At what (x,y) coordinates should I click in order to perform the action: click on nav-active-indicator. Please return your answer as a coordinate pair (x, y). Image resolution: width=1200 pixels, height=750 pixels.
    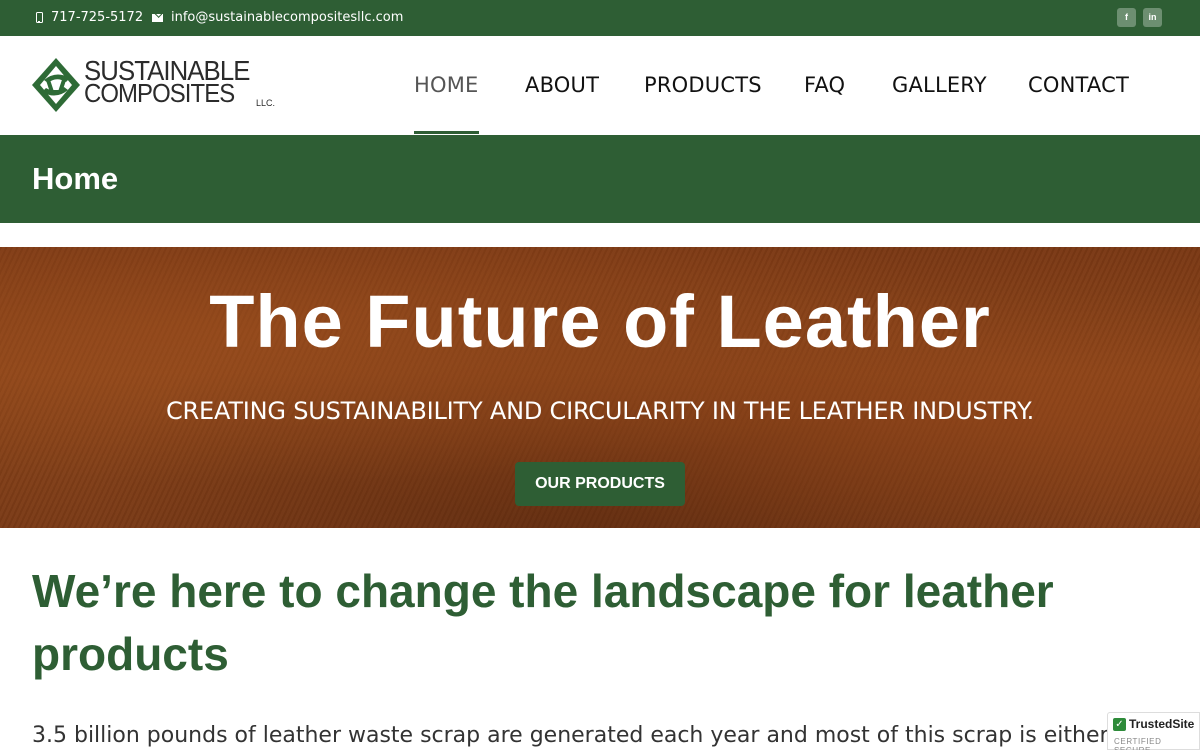
    Looking at the image, I should click on (446, 132).